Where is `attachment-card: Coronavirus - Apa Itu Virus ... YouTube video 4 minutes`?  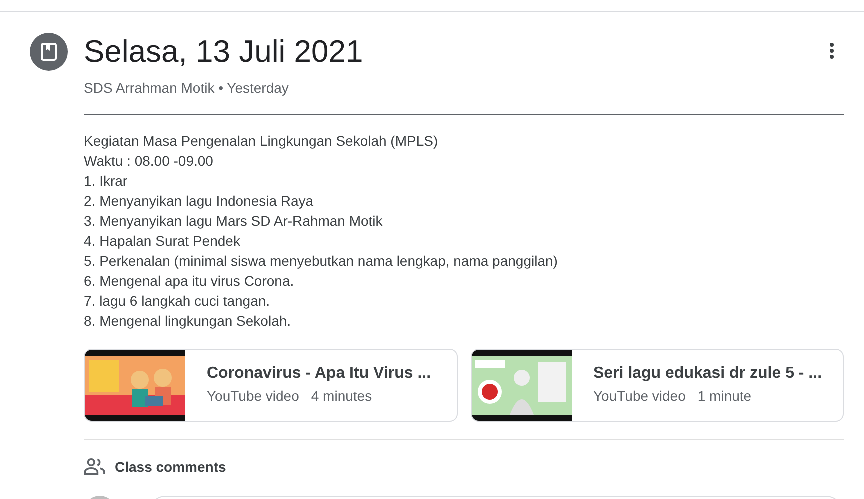
attachment-card: Coronavirus - Apa Itu Virus ... YouTube video 4 minutes is located at coordinates (271, 385).